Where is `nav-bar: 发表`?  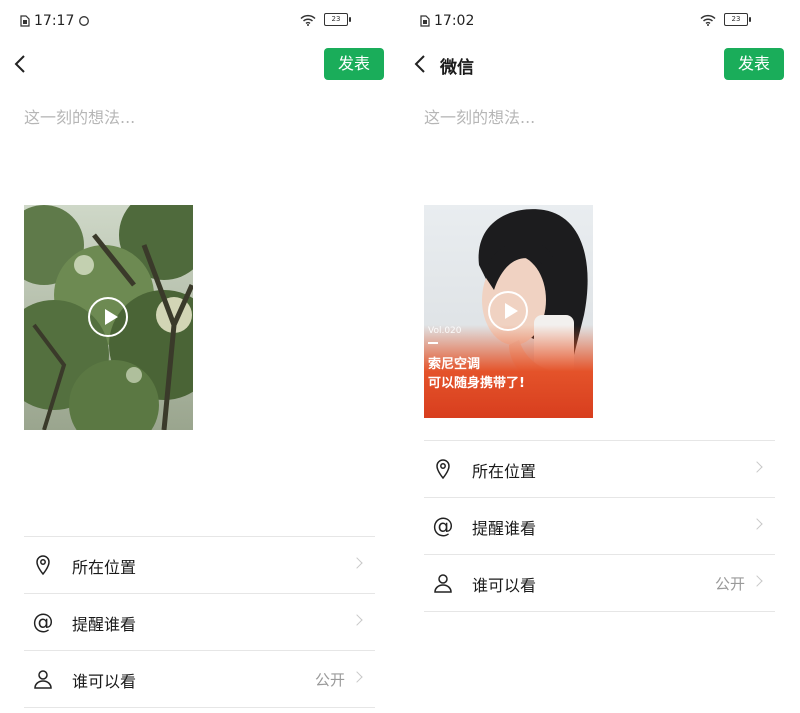 nav-bar: 发表 is located at coordinates (200, 64).